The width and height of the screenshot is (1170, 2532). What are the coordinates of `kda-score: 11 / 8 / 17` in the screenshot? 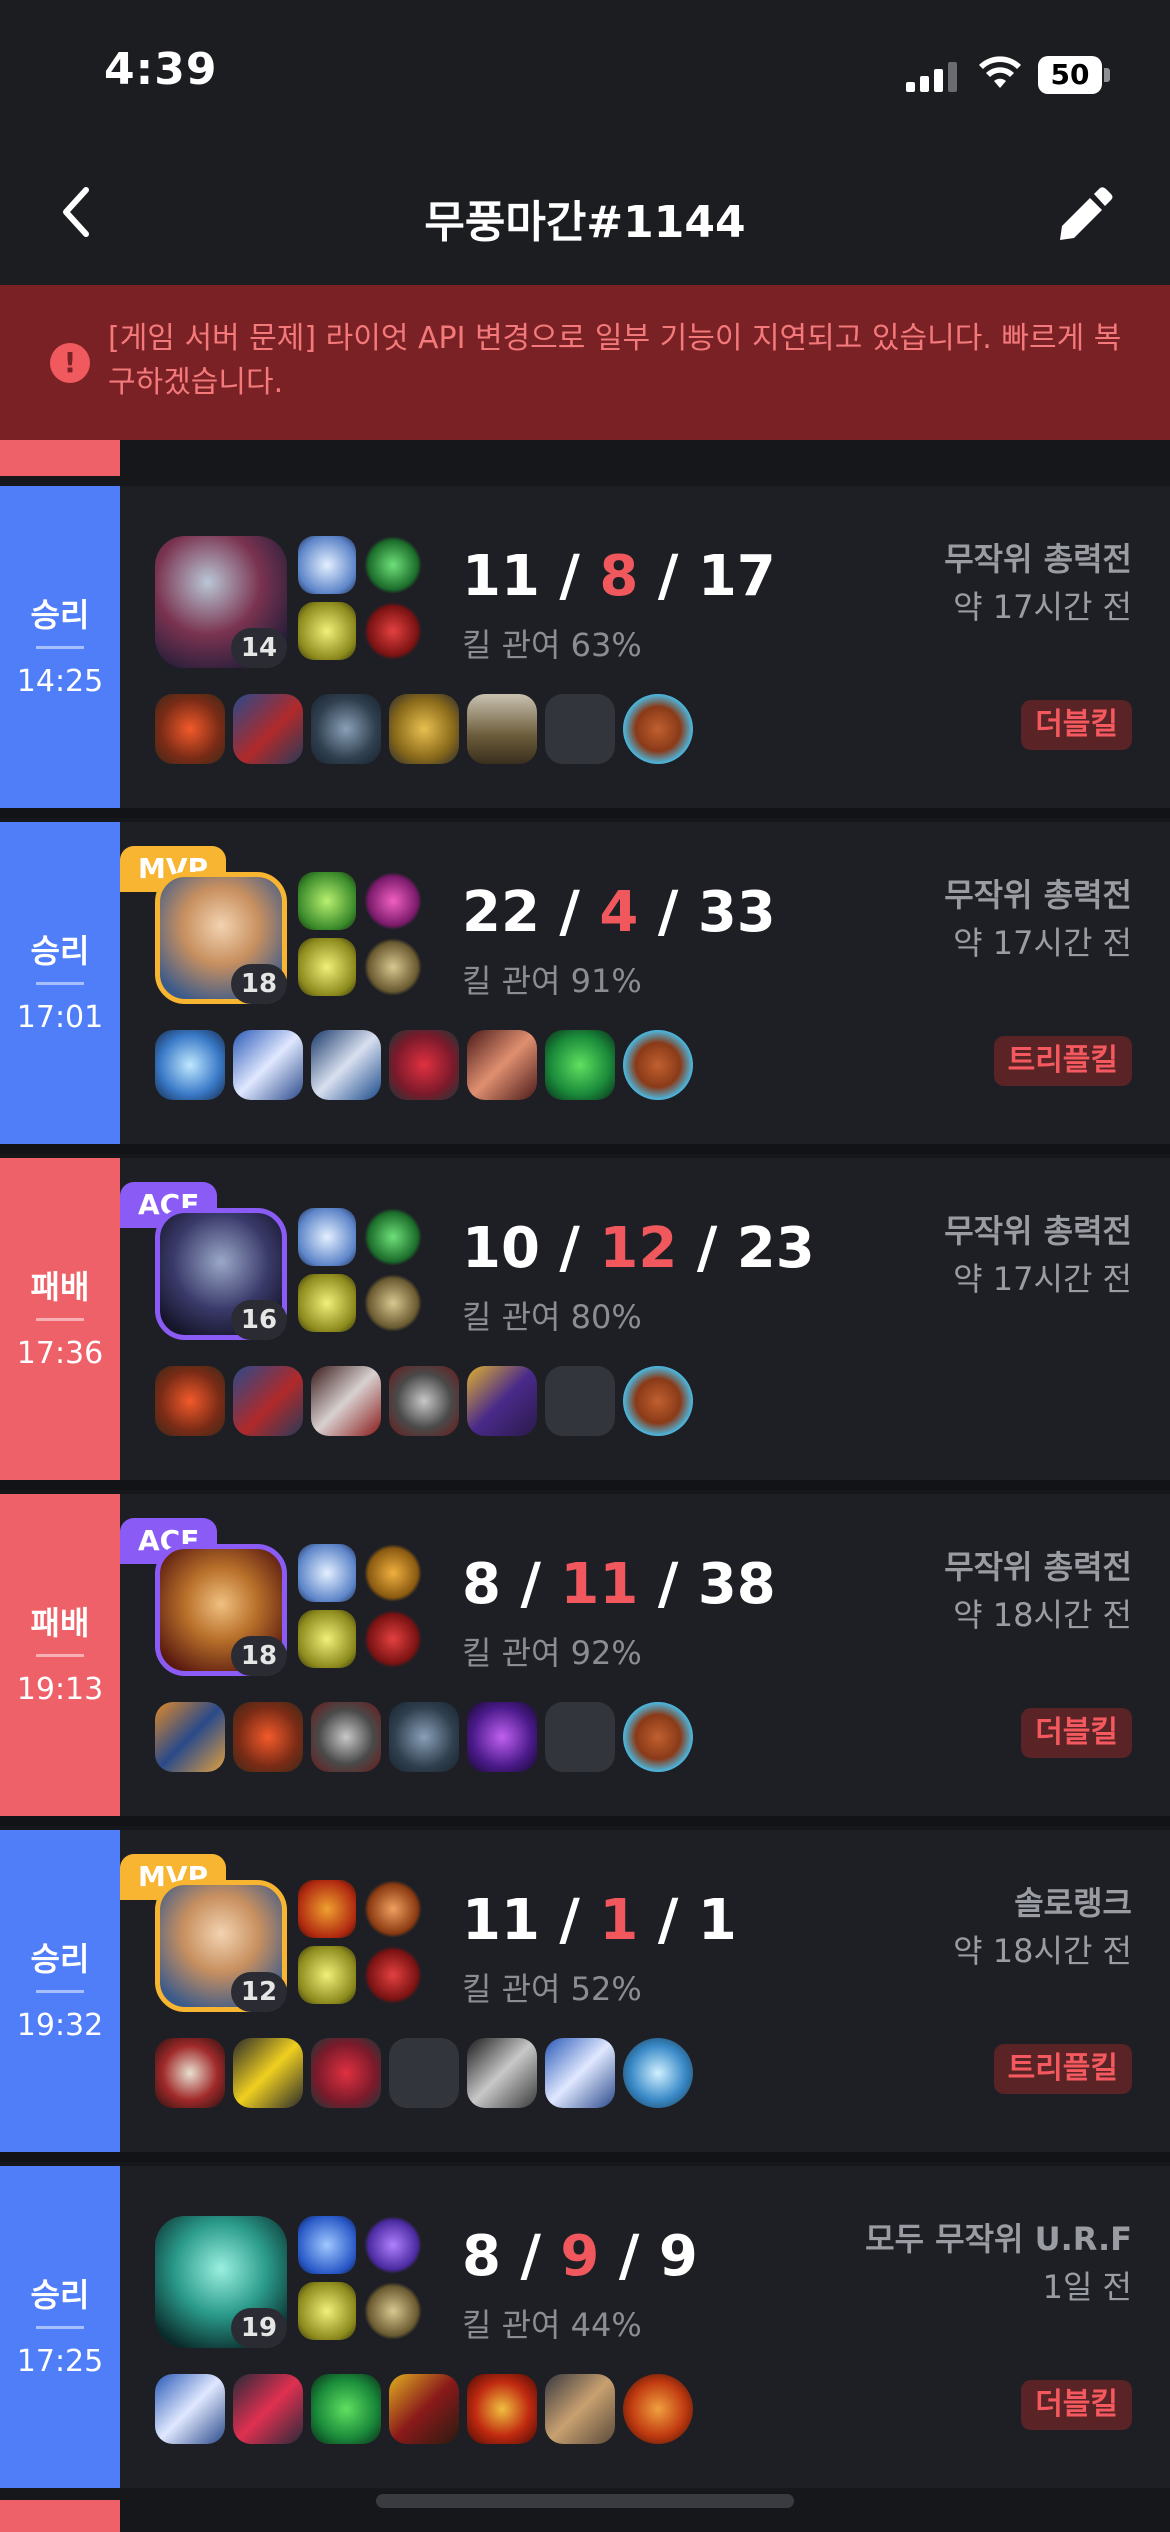 It's located at (619, 576).